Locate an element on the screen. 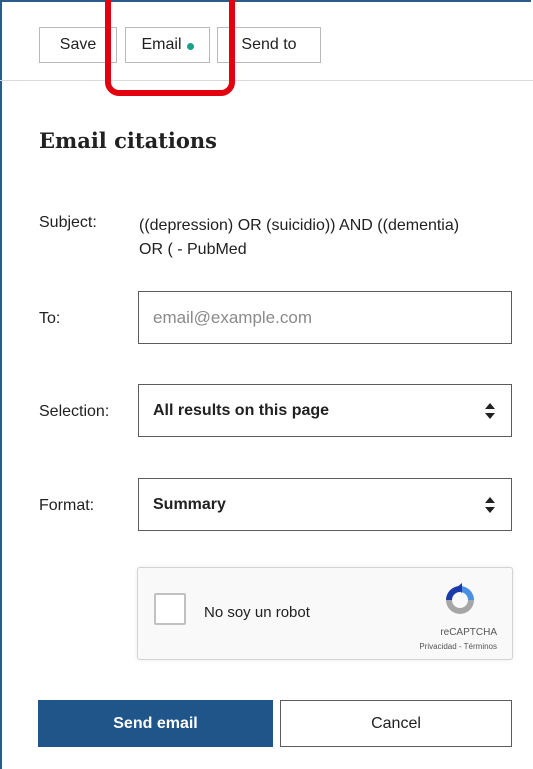 This screenshot has height=769, width=533. format-value: Summary is located at coordinates (189, 504).